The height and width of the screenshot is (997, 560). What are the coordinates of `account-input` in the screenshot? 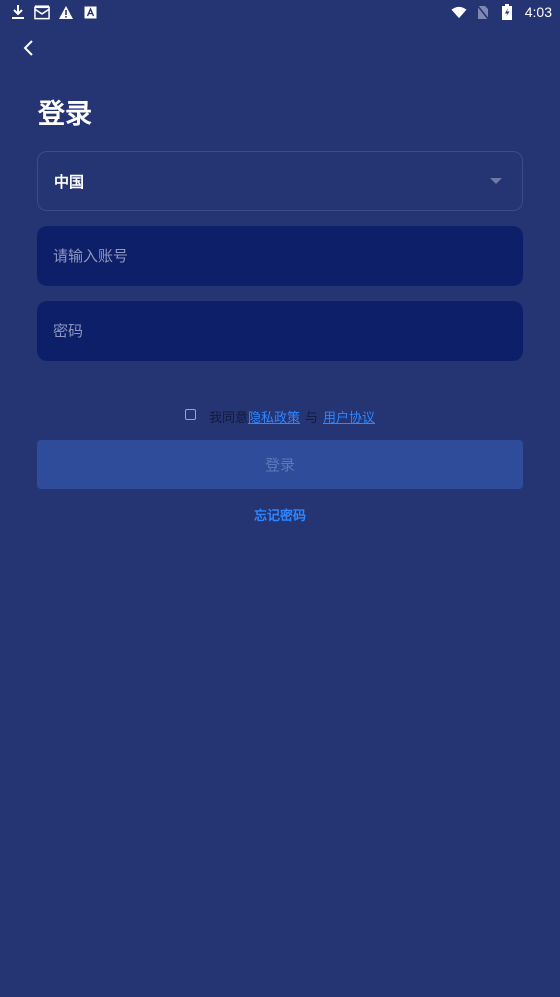 It's located at (280, 256).